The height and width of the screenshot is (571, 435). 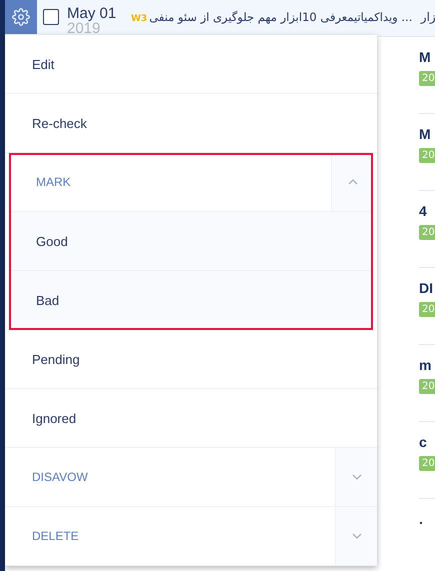 I want to click on row-title: زار, so click(x=427, y=17).